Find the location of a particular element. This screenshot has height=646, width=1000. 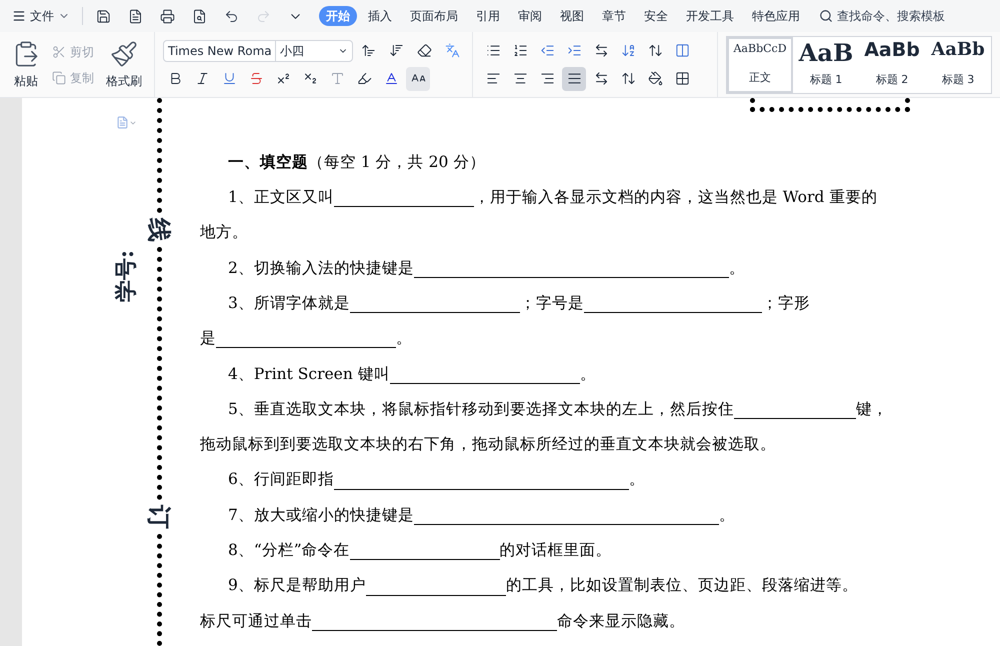

ribbon-tab: 章节 is located at coordinates (614, 16).